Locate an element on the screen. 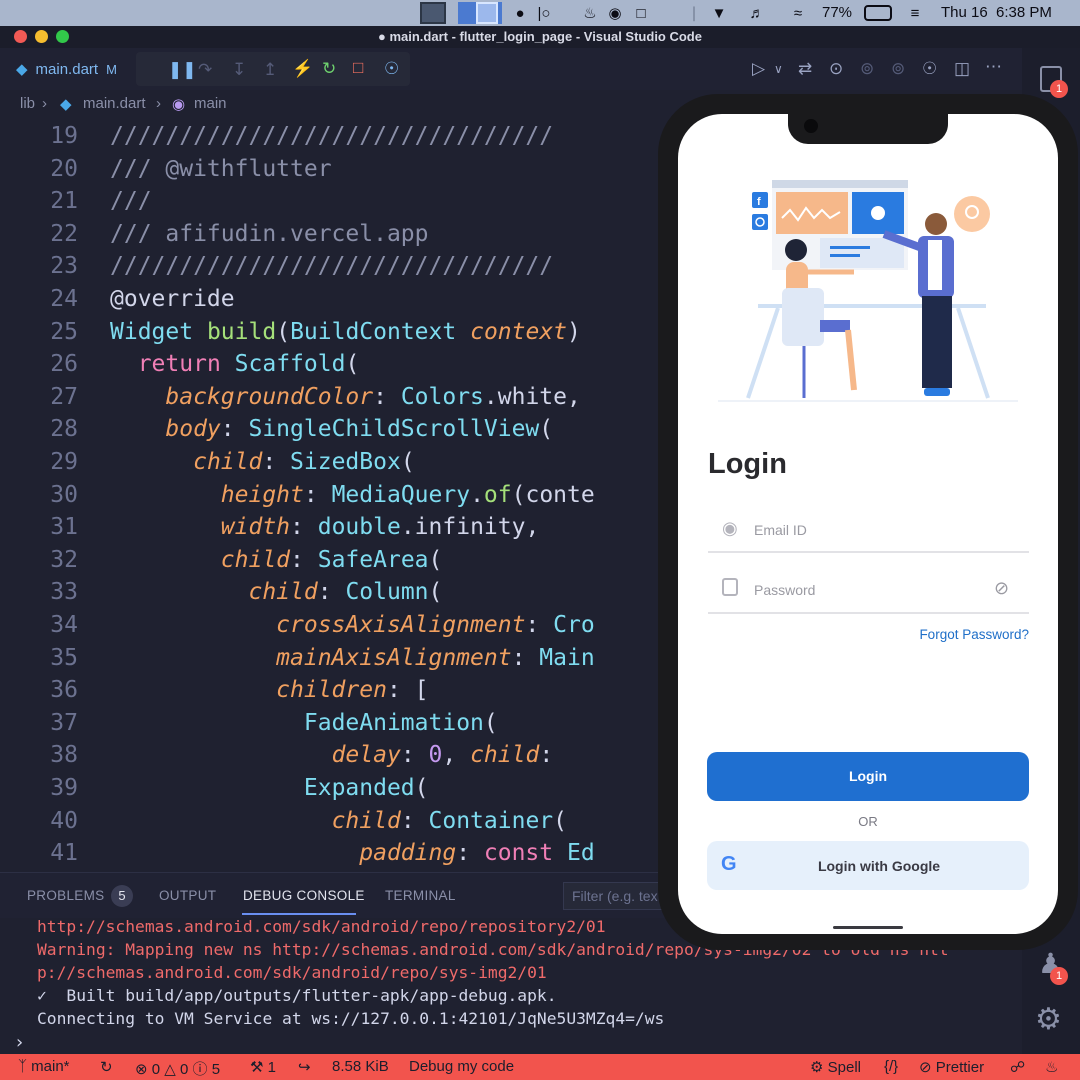 The height and width of the screenshot is (1080, 1080). step-over-icon: ↷ is located at coordinates (205, 69).